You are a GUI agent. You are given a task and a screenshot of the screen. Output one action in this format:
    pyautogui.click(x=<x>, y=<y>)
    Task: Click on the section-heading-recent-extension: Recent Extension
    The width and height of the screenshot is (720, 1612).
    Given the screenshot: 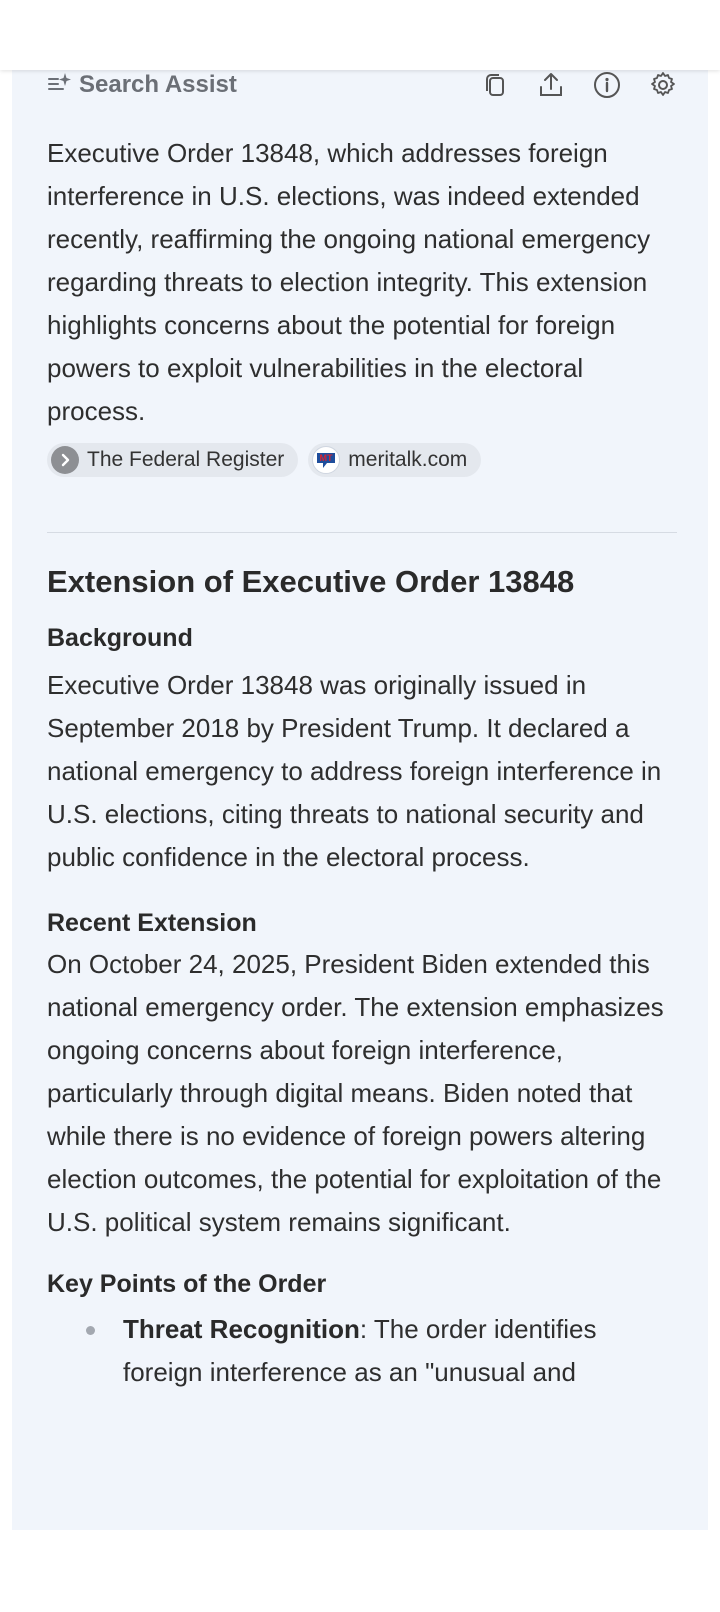 What is the action you would take?
    pyautogui.click(x=152, y=923)
    